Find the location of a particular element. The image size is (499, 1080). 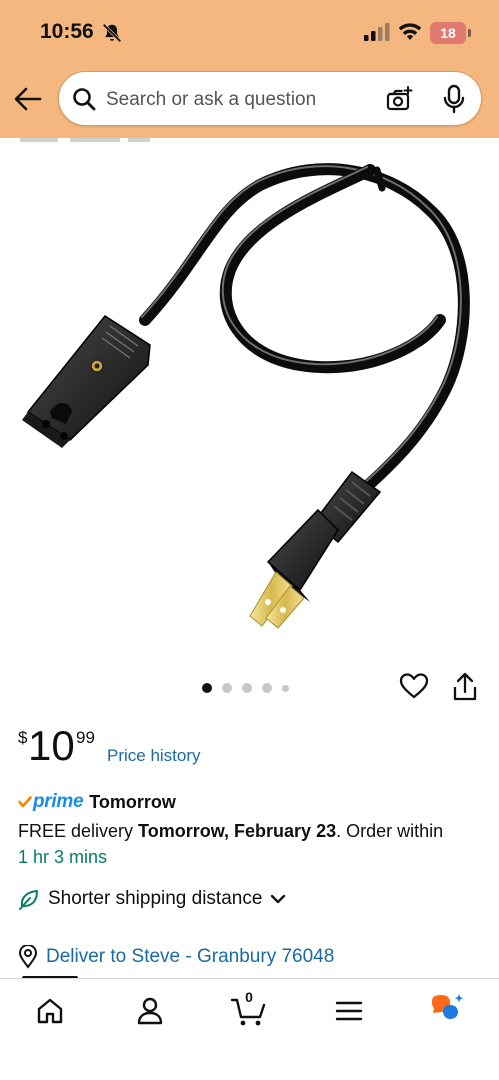

delivery-date: Tomorrow, February 23 is located at coordinates (237, 831).